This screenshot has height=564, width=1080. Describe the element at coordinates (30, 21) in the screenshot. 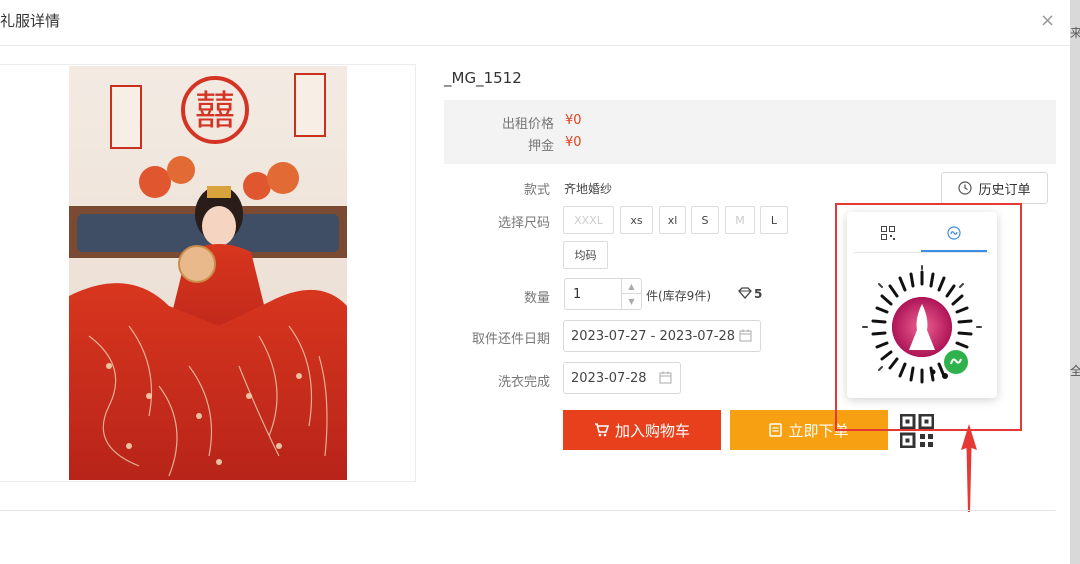

I see `dialog-title: 礼服详情` at that location.